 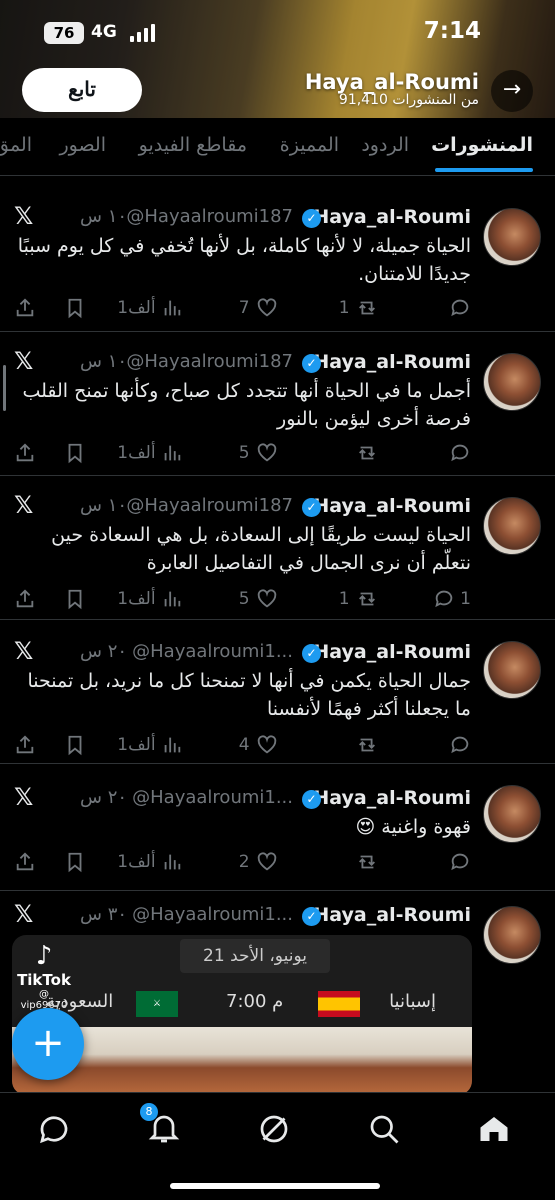 I want to click on tab-highlights: المميزة, so click(x=309, y=145).